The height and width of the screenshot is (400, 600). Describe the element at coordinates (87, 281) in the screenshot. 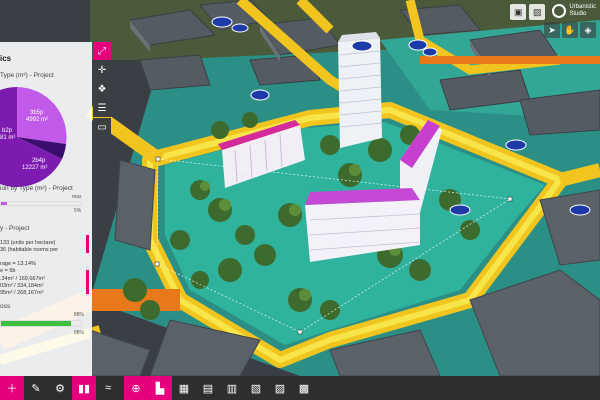

I see `coverage-indicator` at that location.